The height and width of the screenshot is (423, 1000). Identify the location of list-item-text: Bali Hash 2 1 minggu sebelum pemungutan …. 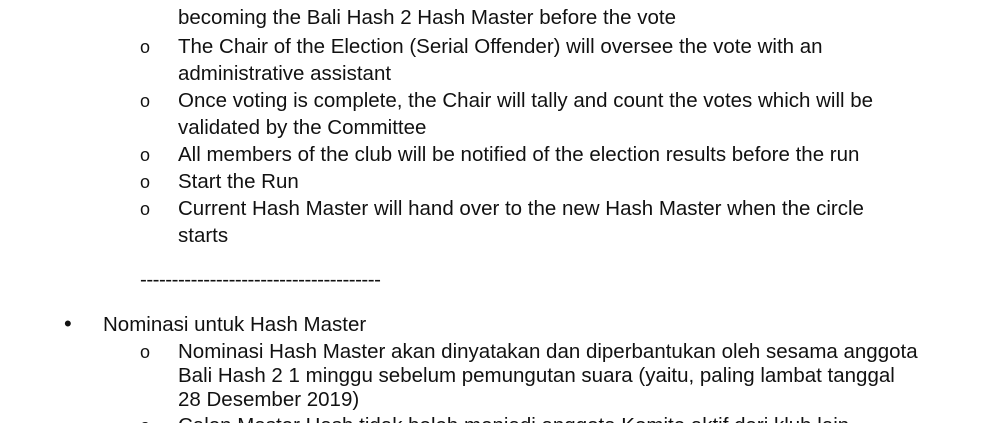
(536, 375).